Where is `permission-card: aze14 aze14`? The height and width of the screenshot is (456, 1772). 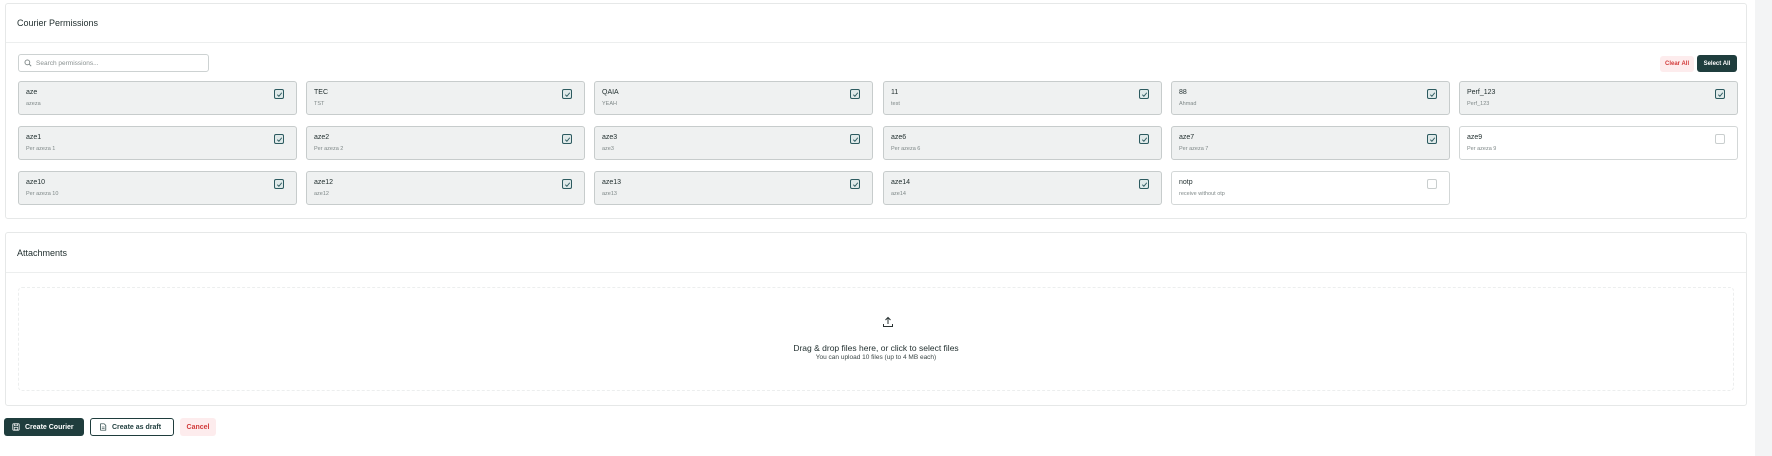 permission-card: aze14 aze14 is located at coordinates (1022, 188).